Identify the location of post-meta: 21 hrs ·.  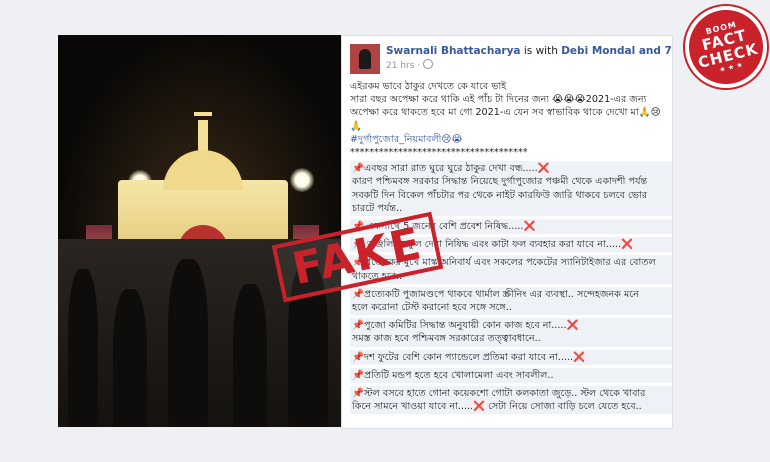
(410, 65).